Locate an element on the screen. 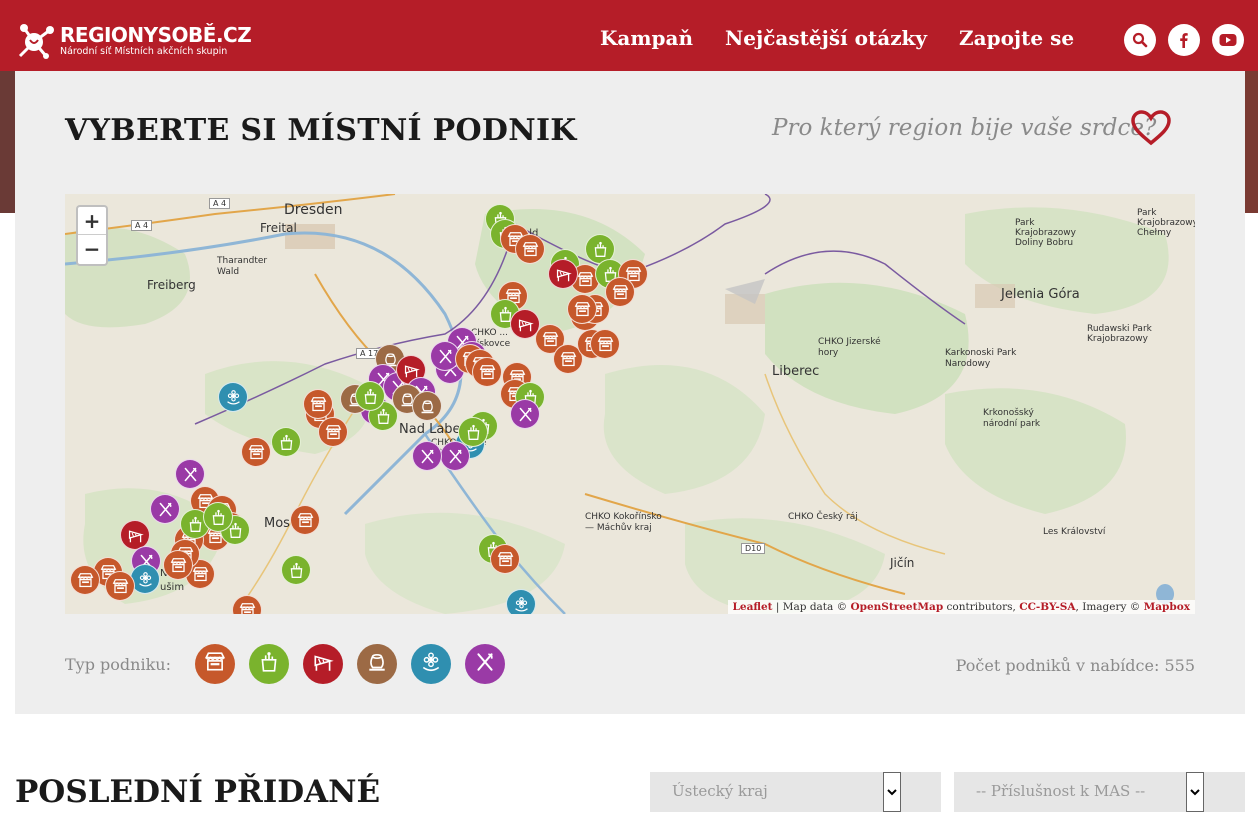 The image size is (1258, 819). place-label-freiberg: Freiberg is located at coordinates (171, 285).